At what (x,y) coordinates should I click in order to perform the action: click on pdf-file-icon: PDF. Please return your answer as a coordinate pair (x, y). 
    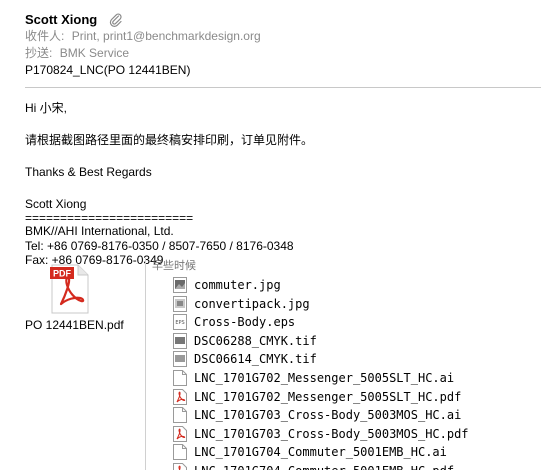
    Looking at the image, I should click on (69, 289).